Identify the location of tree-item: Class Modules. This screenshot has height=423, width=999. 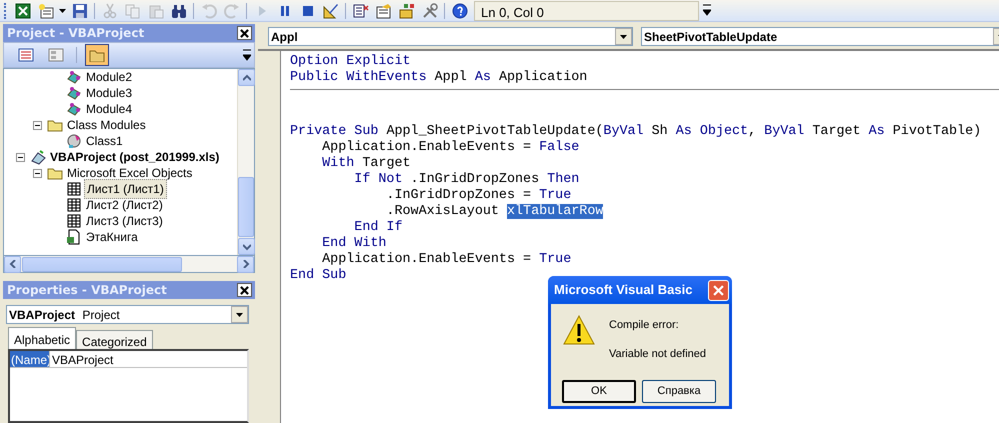
(106, 125).